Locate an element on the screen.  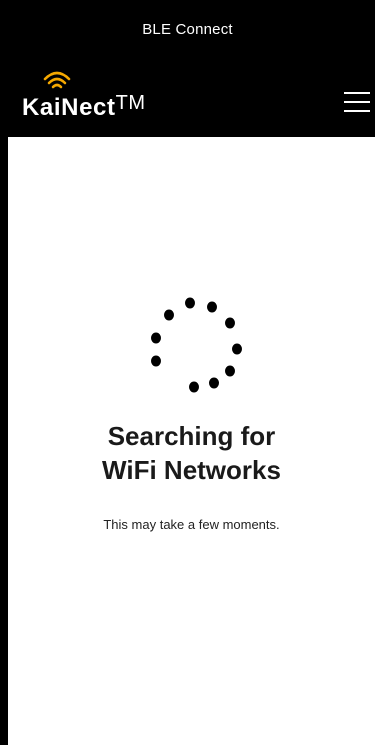
wifi-signal-icon is located at coordinates (57, 80).